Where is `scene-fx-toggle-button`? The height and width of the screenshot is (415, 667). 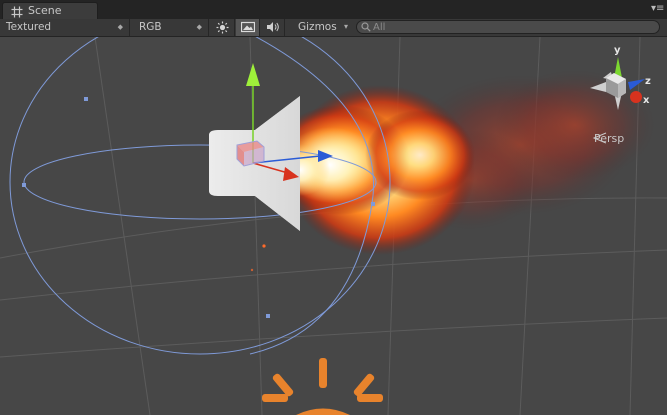 scene-fx-toggle-button is located at coordinates (248, 27).